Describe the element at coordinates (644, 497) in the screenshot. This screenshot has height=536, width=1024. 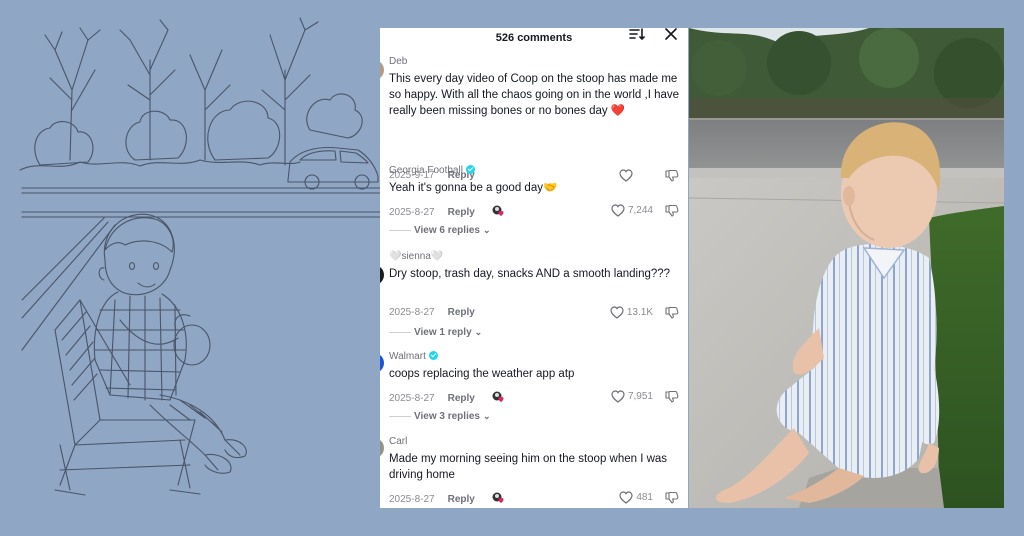
I see `like-count: 481` at that location.